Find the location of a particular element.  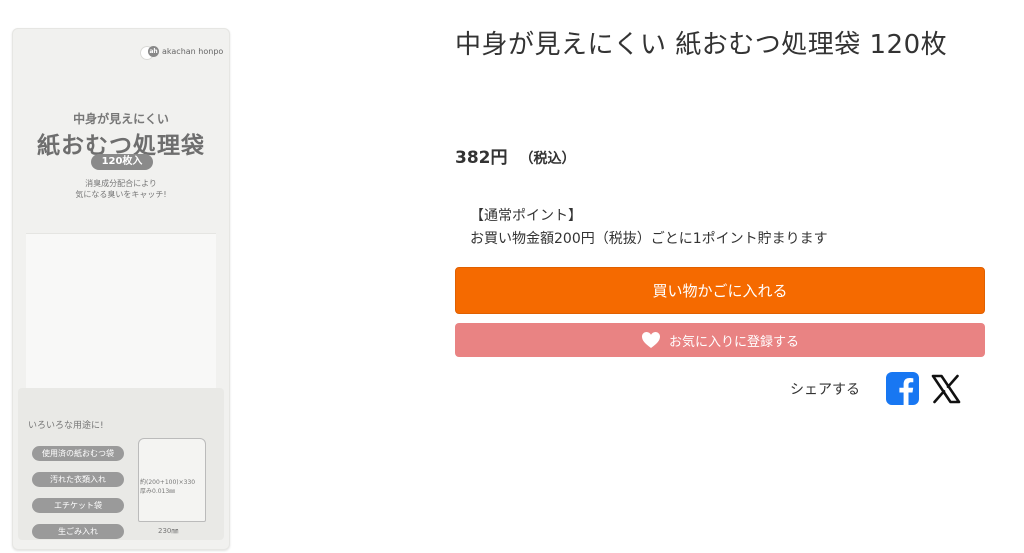

point-detail: お買い物金額200円（税抜）ごとに1ポイント貯まります is located at coordinates (649, 239).